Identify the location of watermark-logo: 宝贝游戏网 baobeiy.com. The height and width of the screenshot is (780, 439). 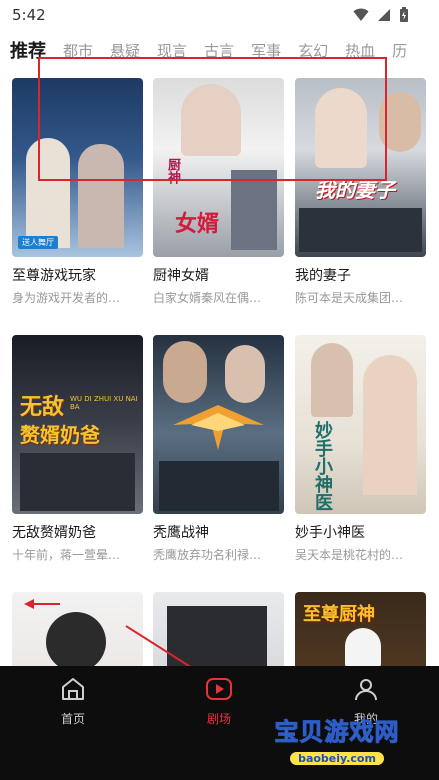
(337, 739).